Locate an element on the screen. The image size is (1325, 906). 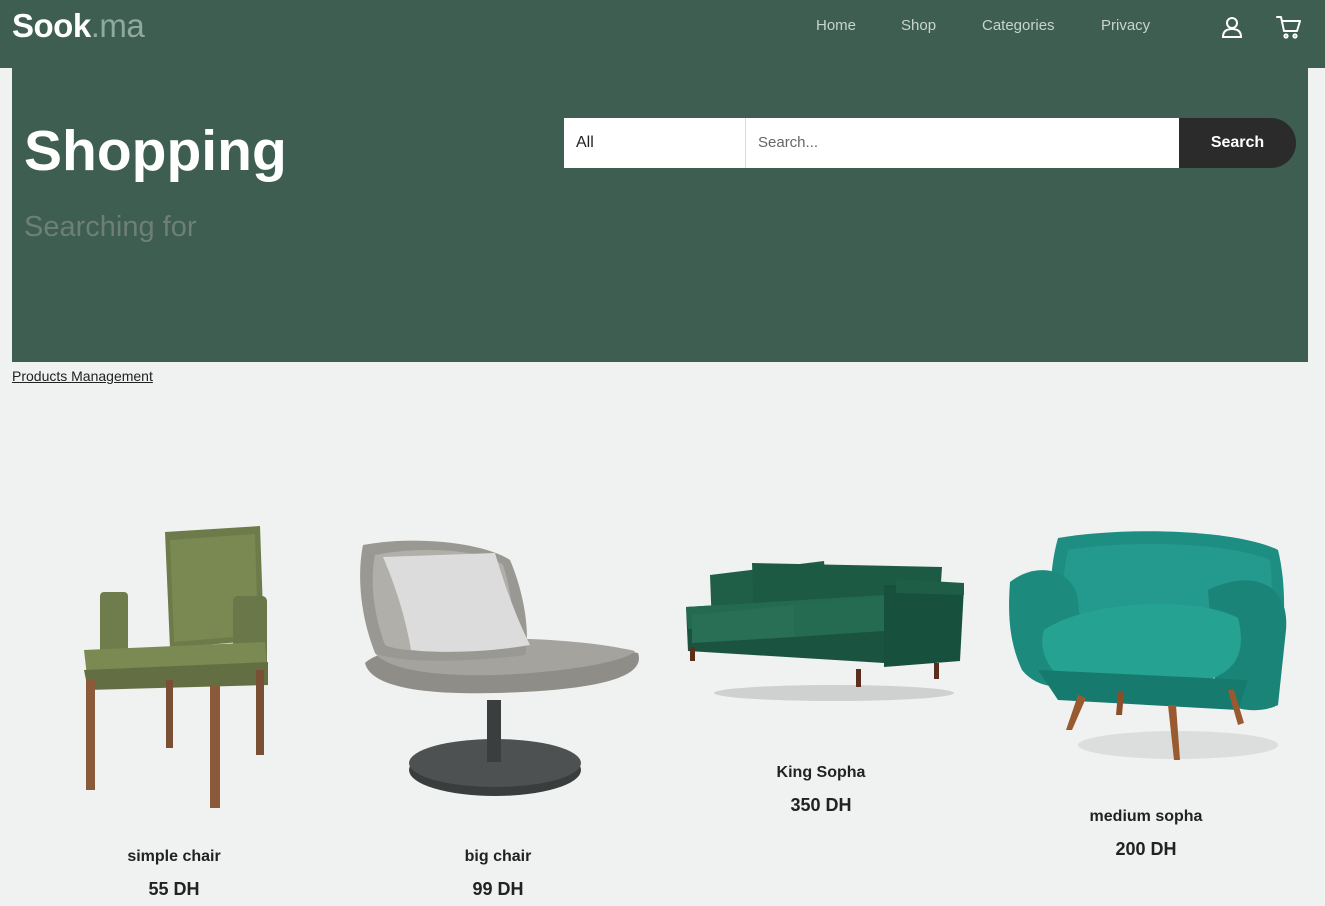
nav-shop: Shop is located at coordinates (918, 26).